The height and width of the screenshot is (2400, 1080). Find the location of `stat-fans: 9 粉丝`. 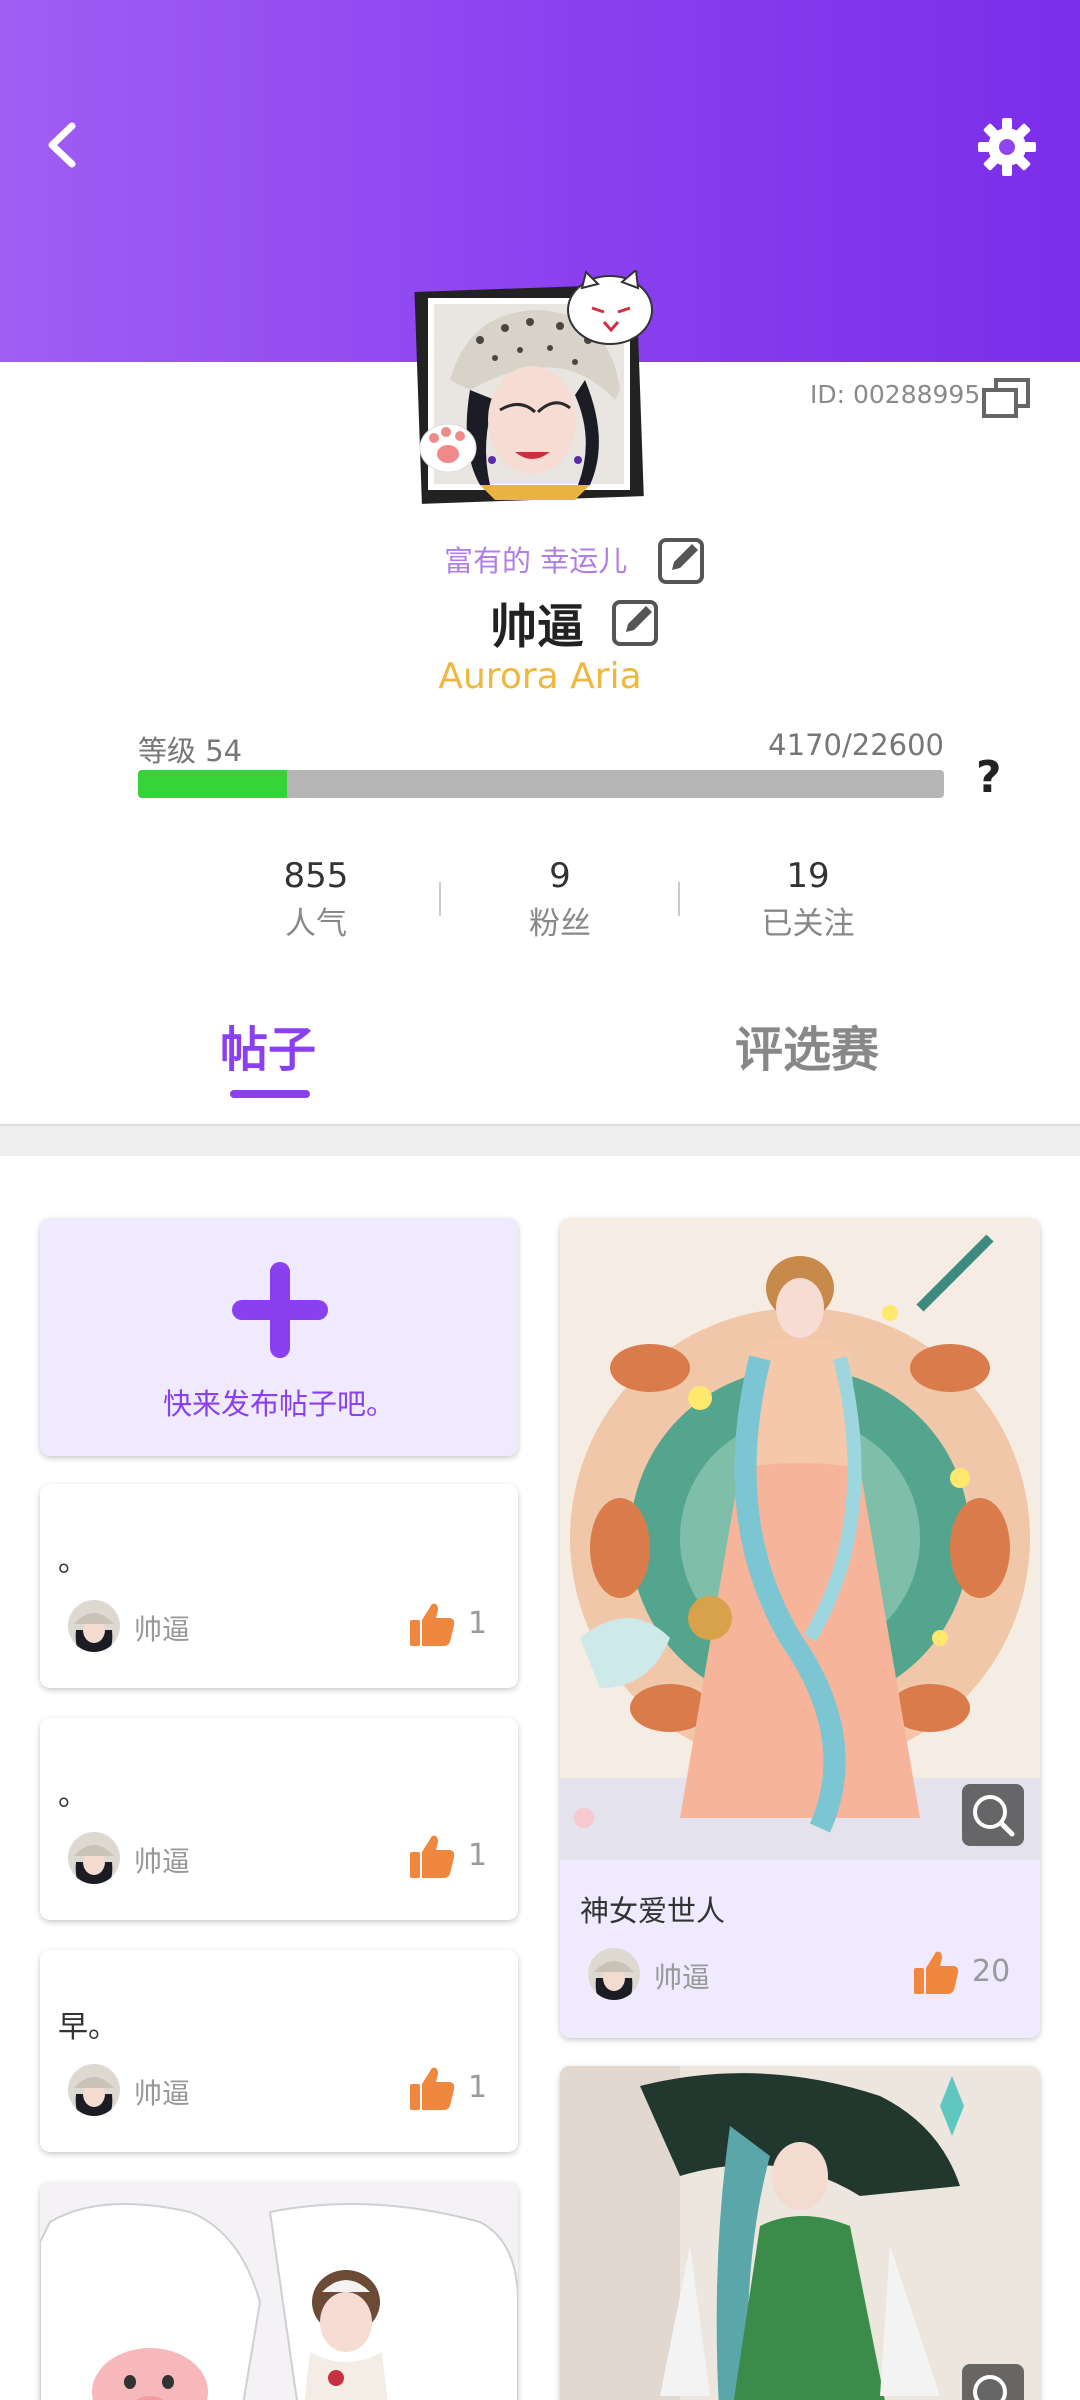

stat-fans: 9 粉丝 is located at coordinates (560, 899).